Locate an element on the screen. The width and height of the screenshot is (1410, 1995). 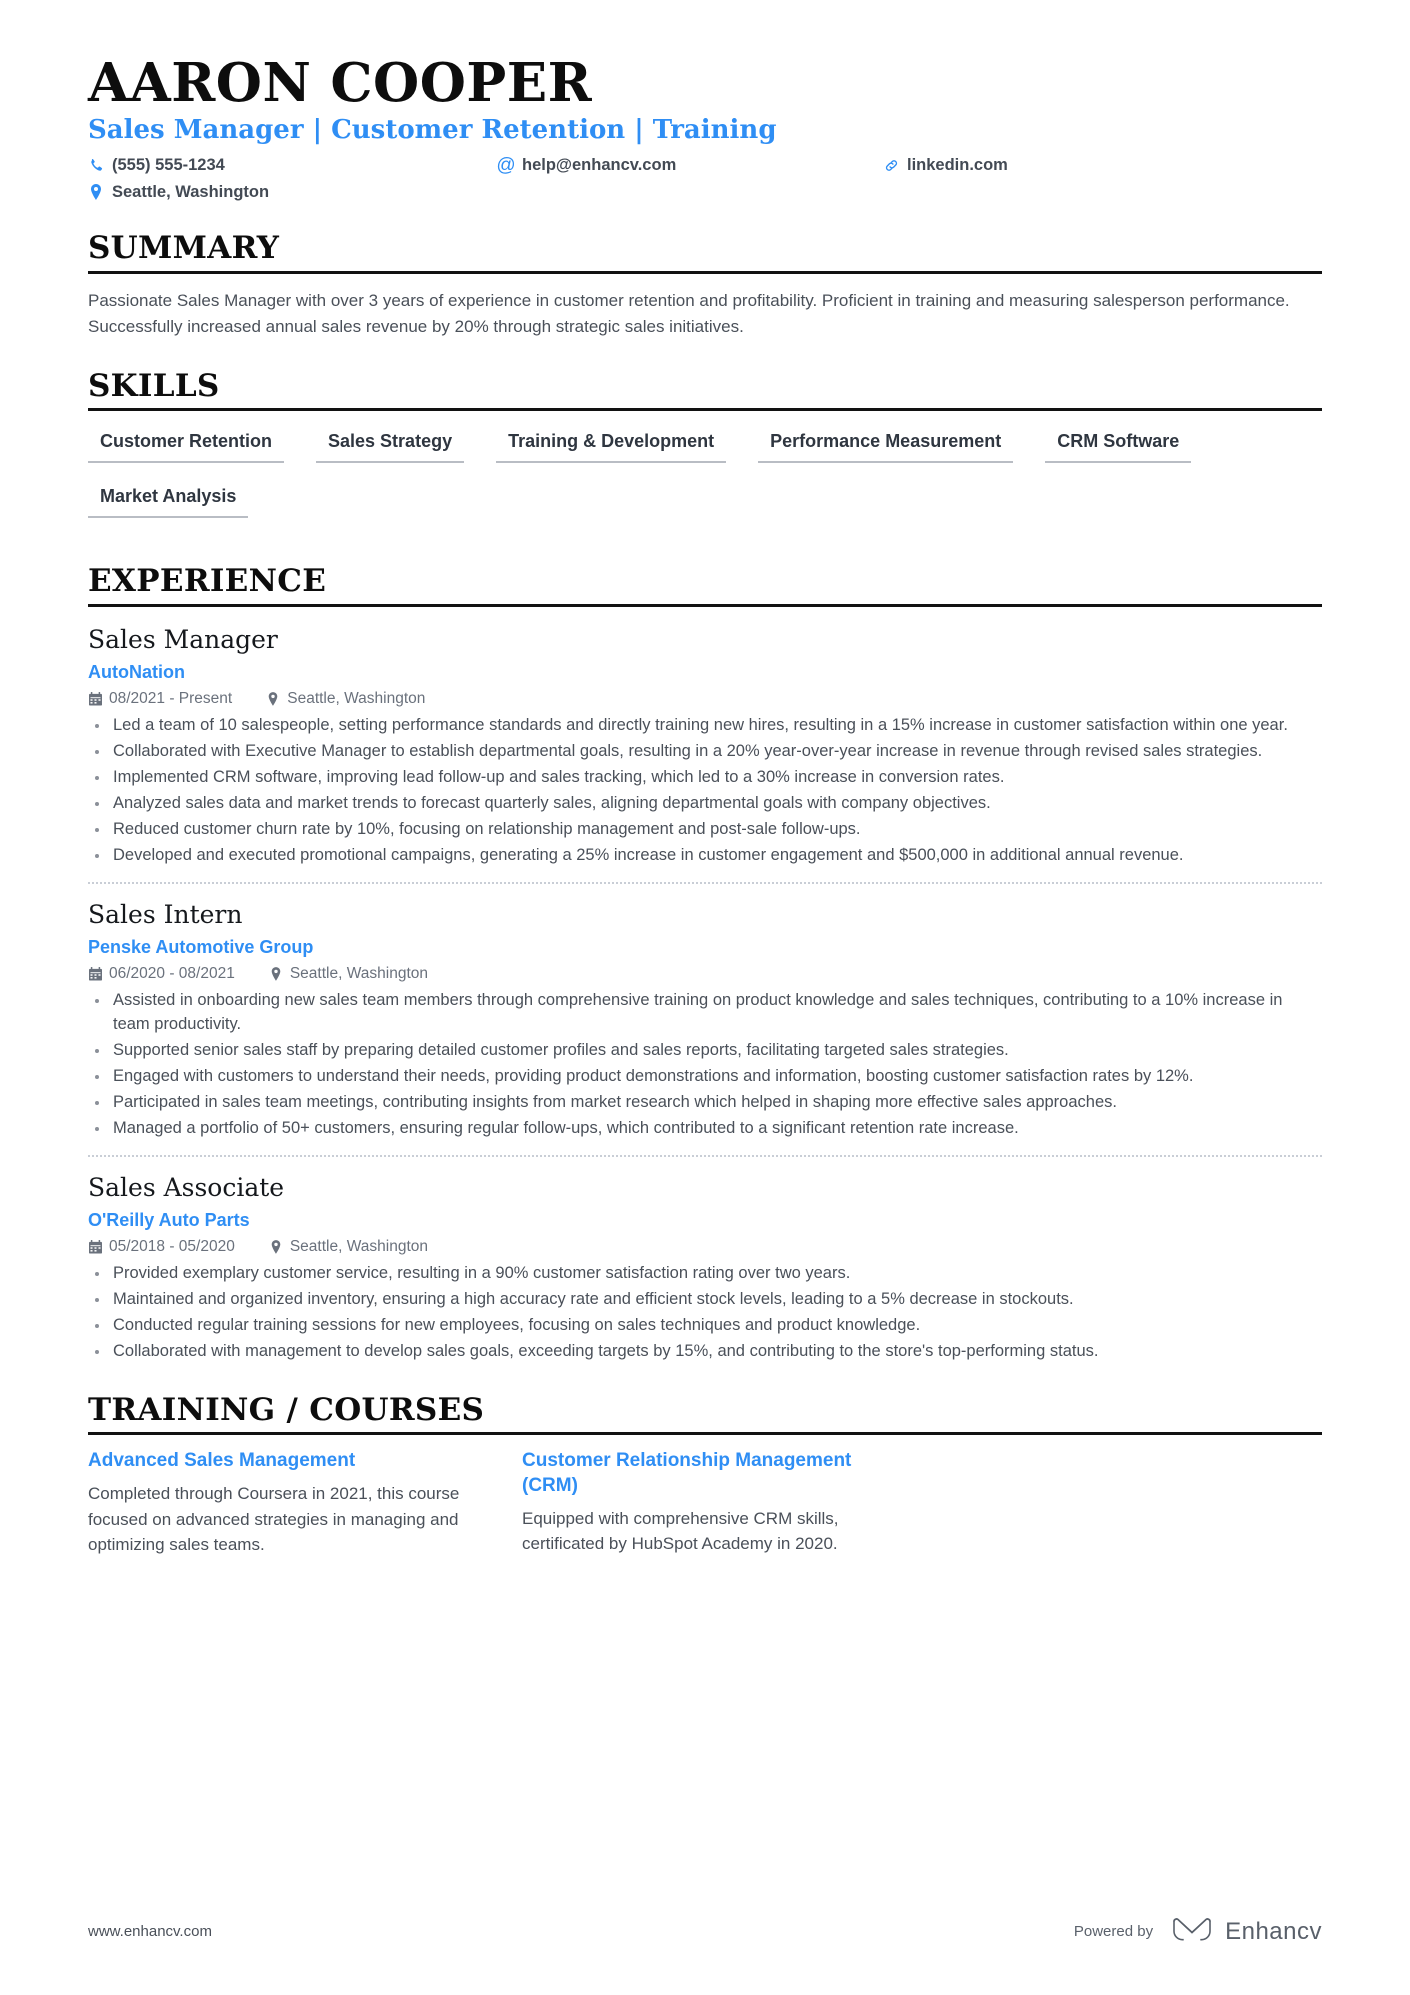
job-company: AutoNation is located at coordinates (705, 672).